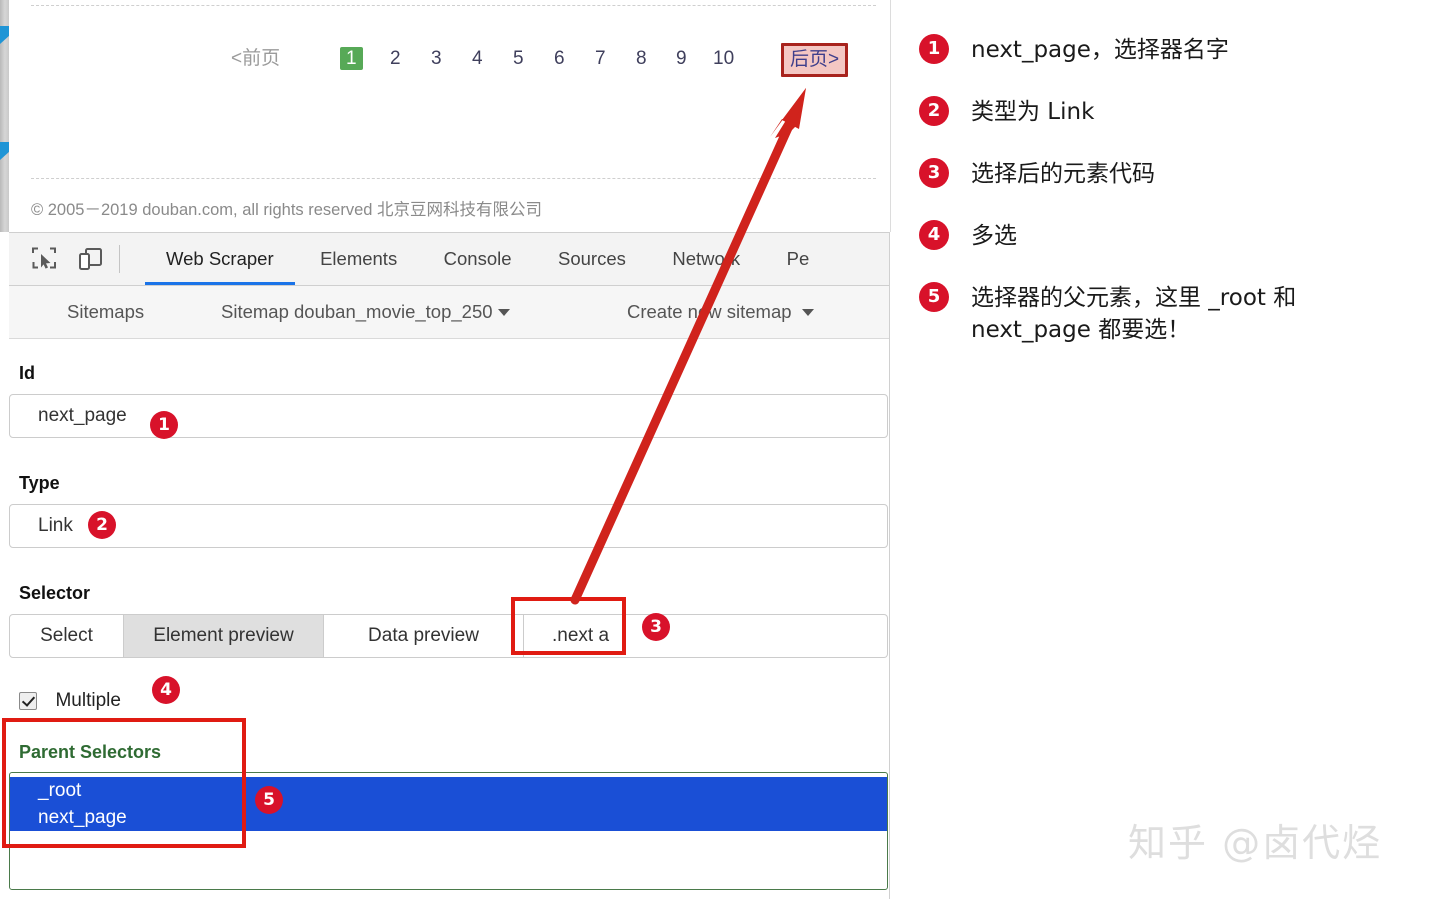  Describe the element at coordinates (88, 700) in the screenshot. I see `multiple-label: Multiple` at that location.